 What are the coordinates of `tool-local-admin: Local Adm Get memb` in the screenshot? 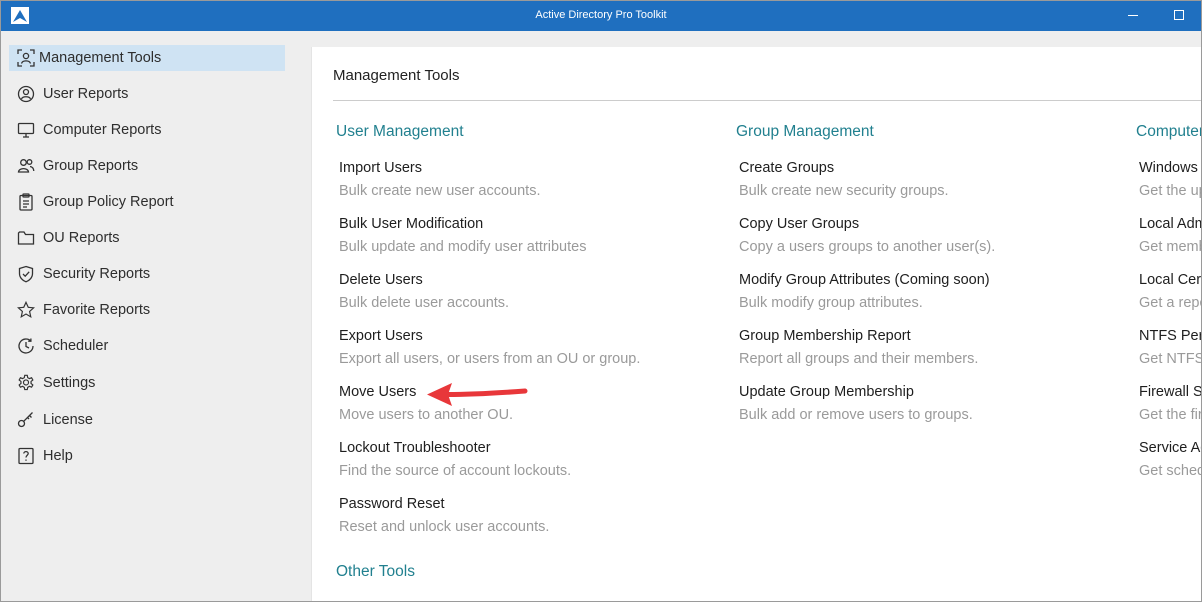 It's located at (1170, 235).